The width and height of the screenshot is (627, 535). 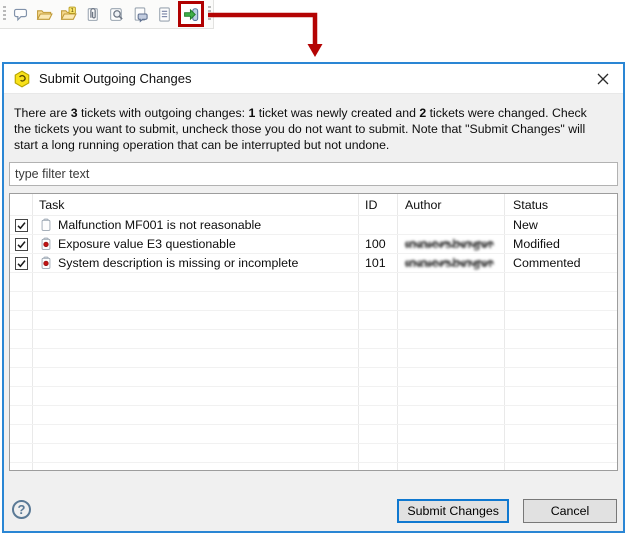 I want to click on filter-input, so click(x=313, y=174).